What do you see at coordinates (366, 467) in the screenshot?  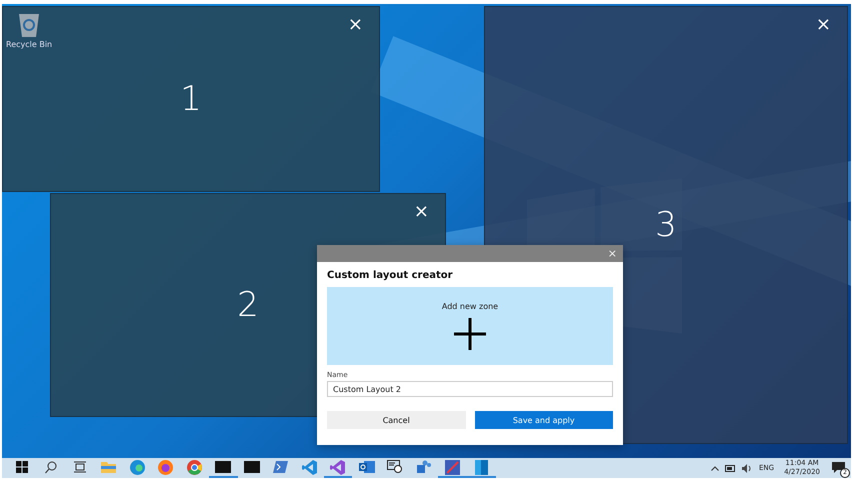 I see `mail-icon` at bounding box center [366, 467].